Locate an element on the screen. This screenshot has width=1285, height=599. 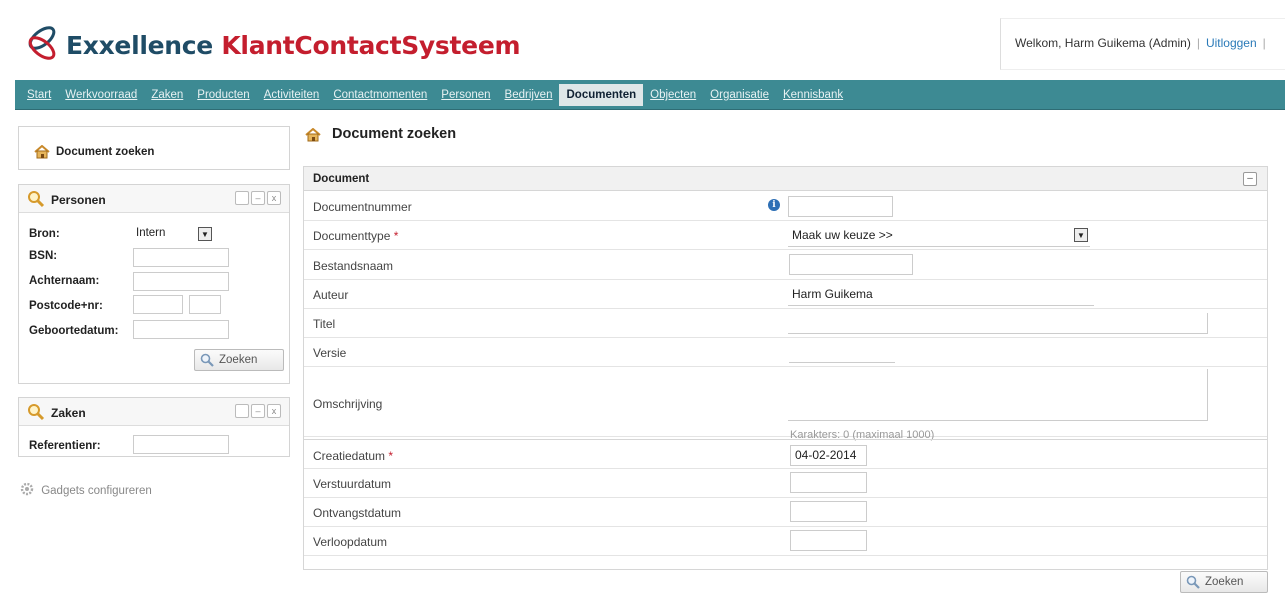
achternaam-label: Achternaam: is located at coordinates (64, 281).